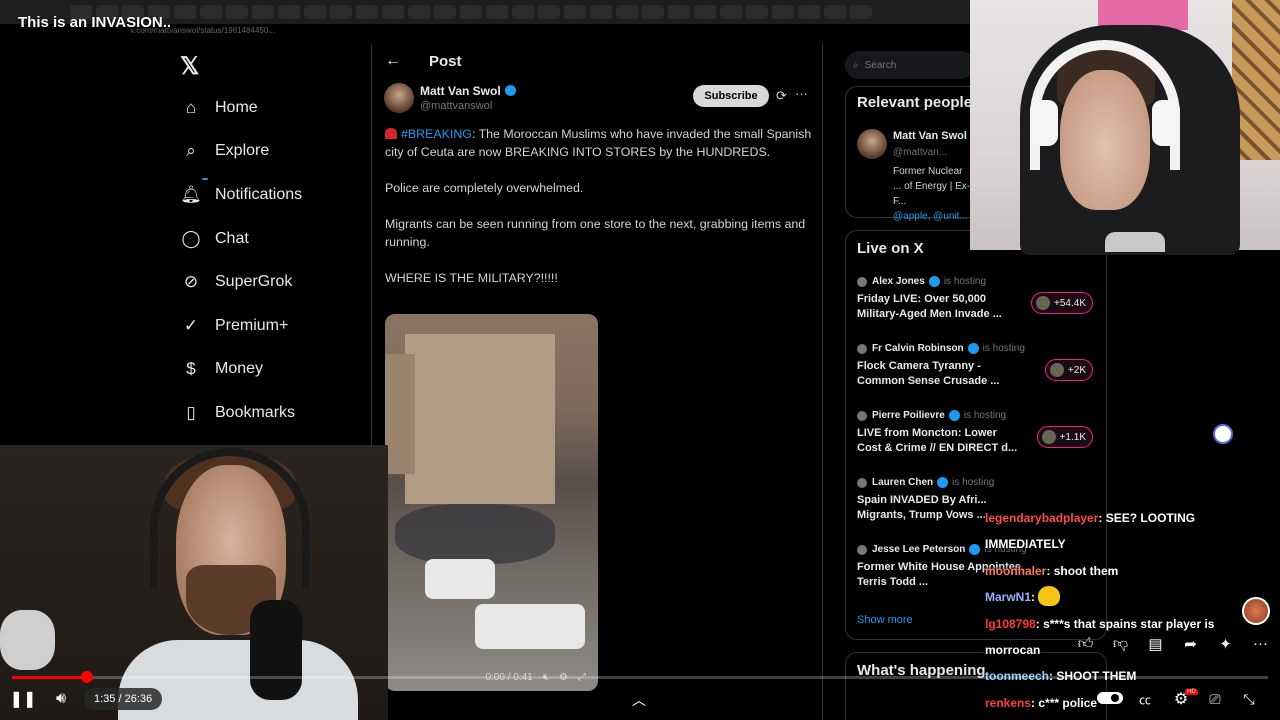 This screenshot has width=1280, height=720. I want to click on comment-icon: ▤, so click(1155, 644).